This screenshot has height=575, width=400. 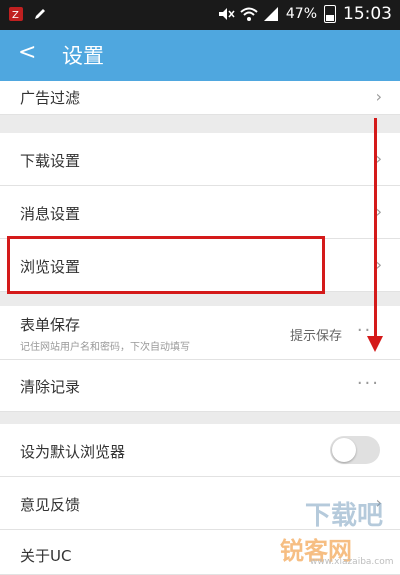 I want to click on settings-item-label: 消息设置, so click(x=50, y=214).